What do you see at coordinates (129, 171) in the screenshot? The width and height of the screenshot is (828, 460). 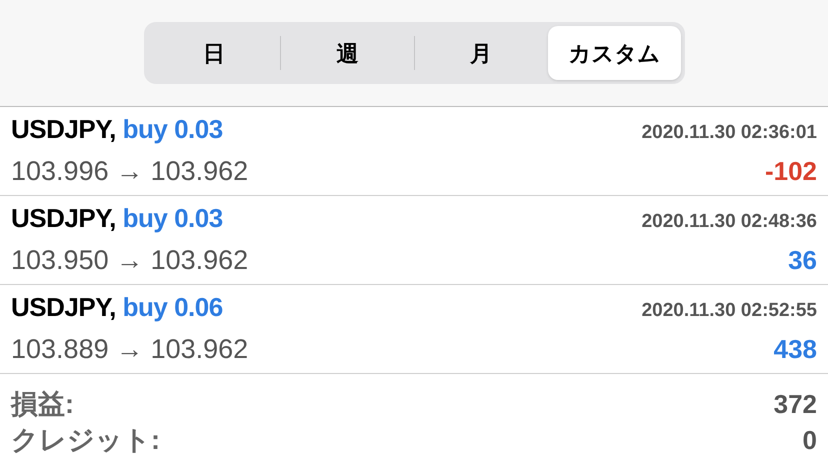 I see `price-range: 103.996 → 103.962` at bounding box center [129, 171].